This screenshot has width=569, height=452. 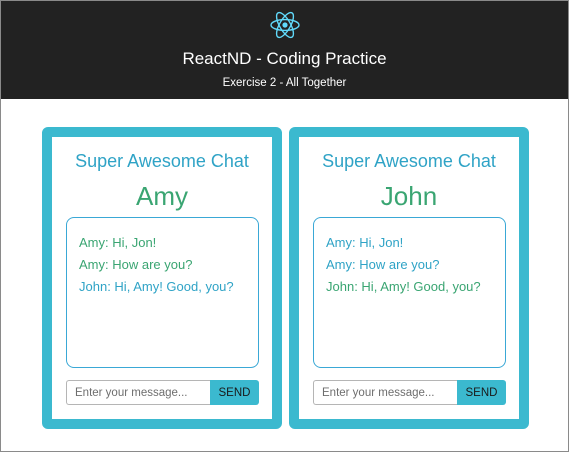 I want to click on chat-username: Amy, so click(x=162, y=196).